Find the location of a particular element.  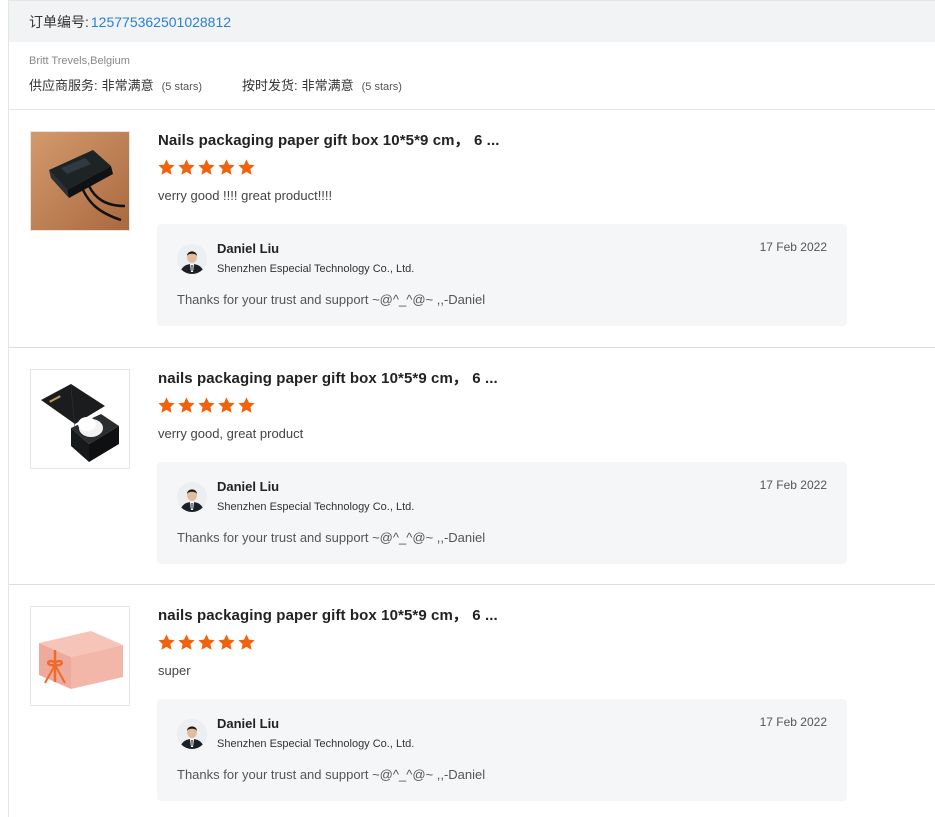

buyer-name: Britt Trevels,Belgium is located at coordinates (79, 61).